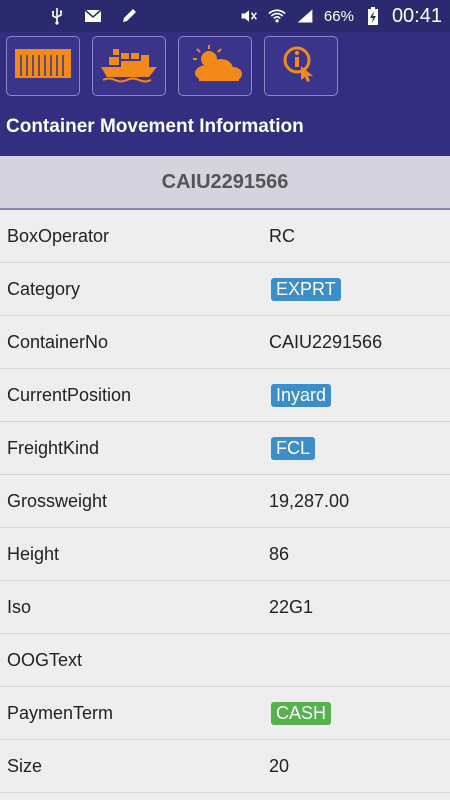 The image size is (450, 800). What do you see at coordinates (60, 712) in the screenshot?
I see `field-label: PaymenTerm` at bounding box center [60, 712].